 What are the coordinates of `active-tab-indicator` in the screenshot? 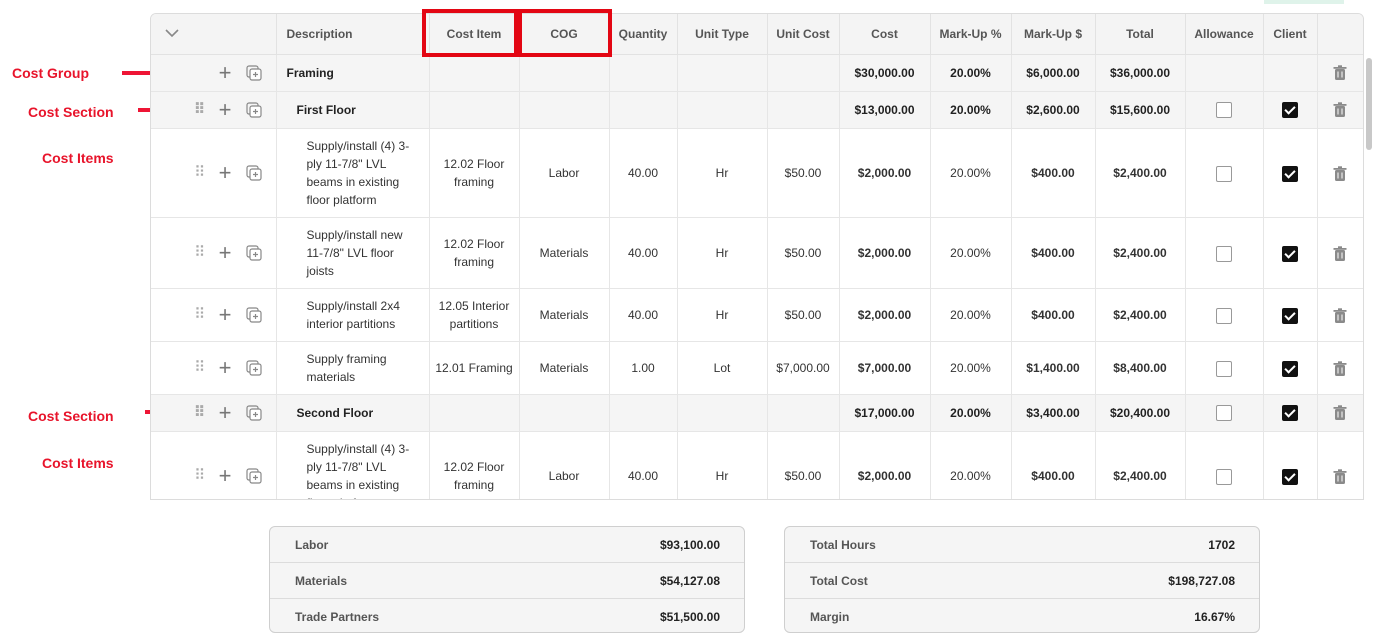 It's located at (1304, 2).